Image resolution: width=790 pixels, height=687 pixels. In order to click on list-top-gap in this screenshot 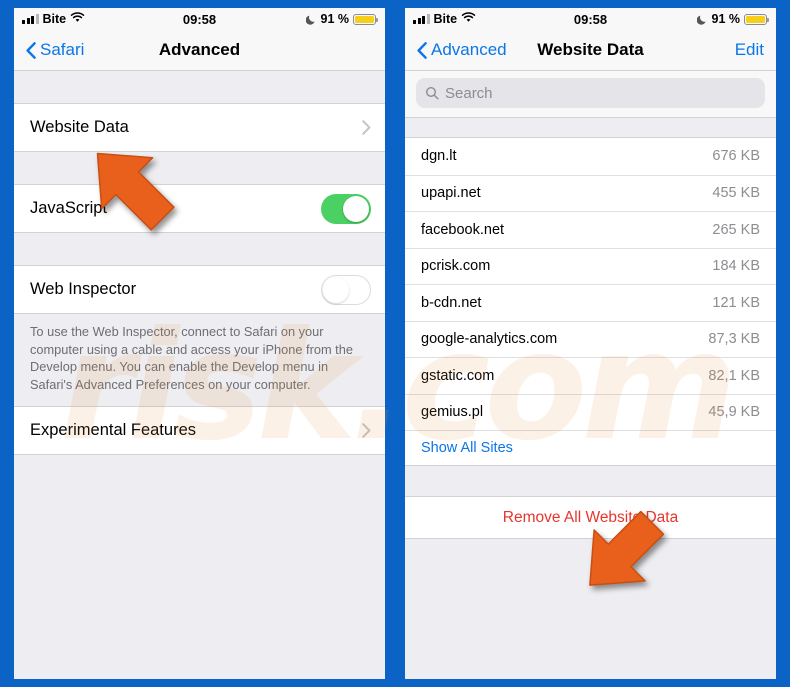, I will do `click(590, 127)`.